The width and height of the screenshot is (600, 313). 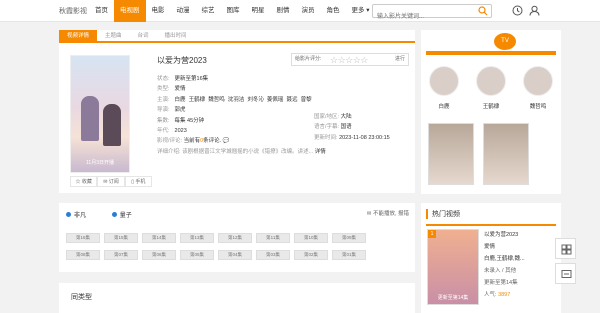 What do you see at coordinates (255, 100) in the screenshot?
I see `cast-link: 刘冬沁` at bounding box center [255, 100].